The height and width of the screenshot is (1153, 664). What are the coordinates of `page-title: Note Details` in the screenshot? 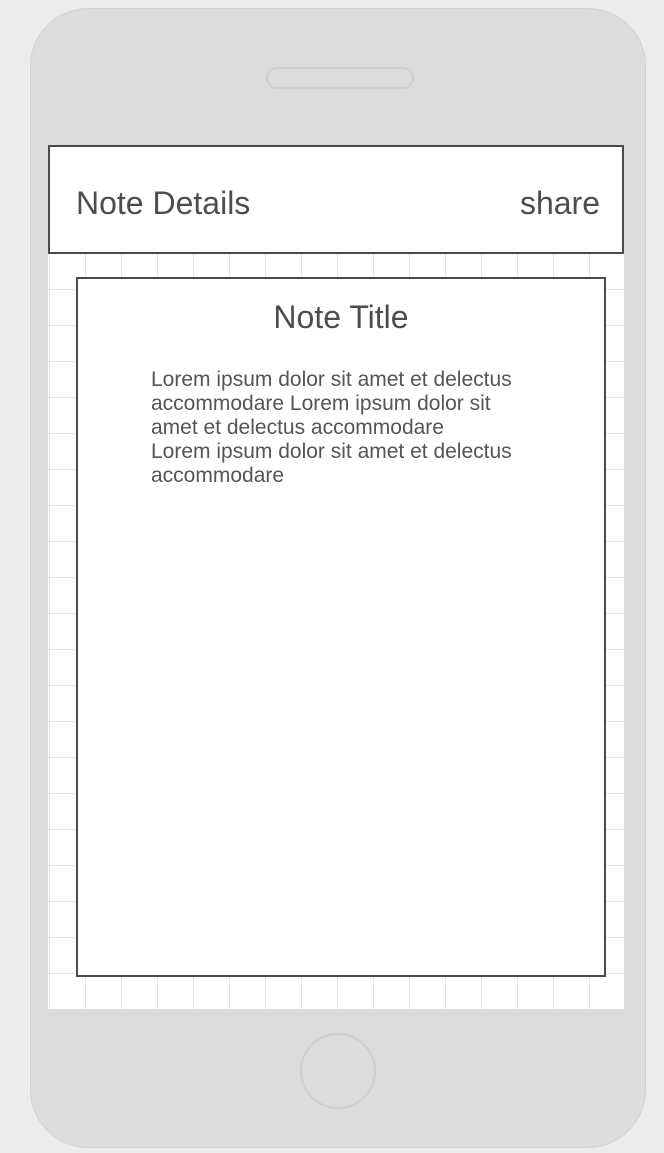 It's located at (163, 203).